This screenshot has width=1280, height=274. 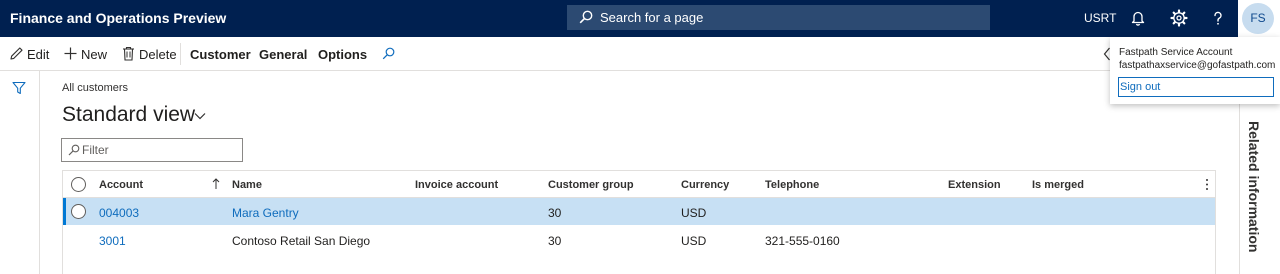 What do you see at coordinates (118, 18) in the screenshot?
I see `app-title: Finance and Operations Preview` at bounding box center [118, 18].